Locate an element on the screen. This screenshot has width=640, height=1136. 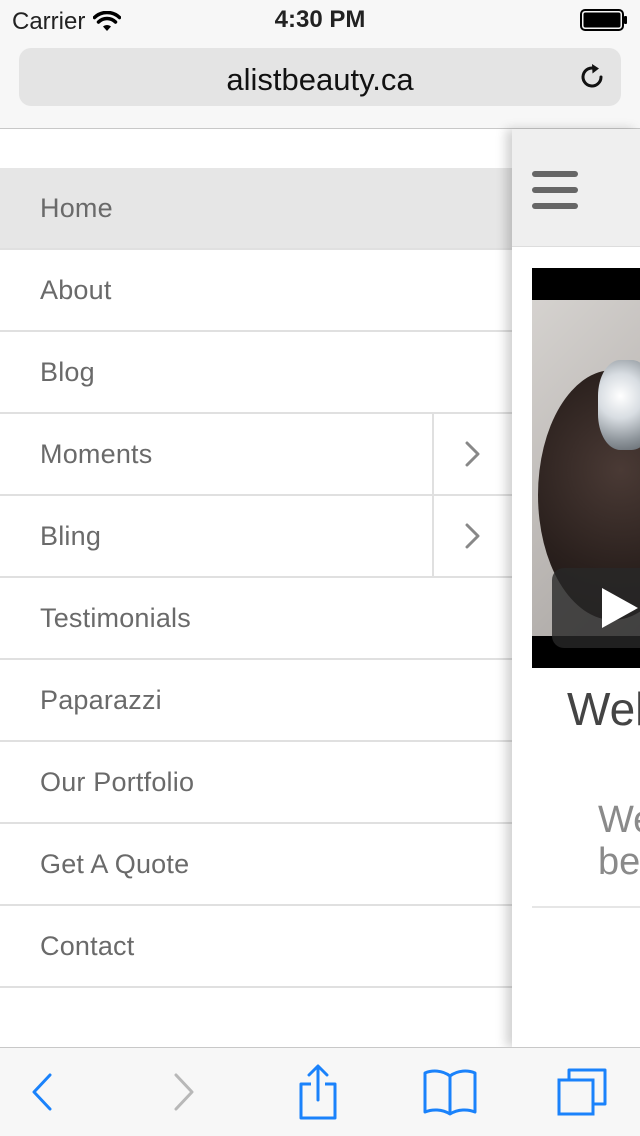
share-icon is located at coordinates (318, 1092).